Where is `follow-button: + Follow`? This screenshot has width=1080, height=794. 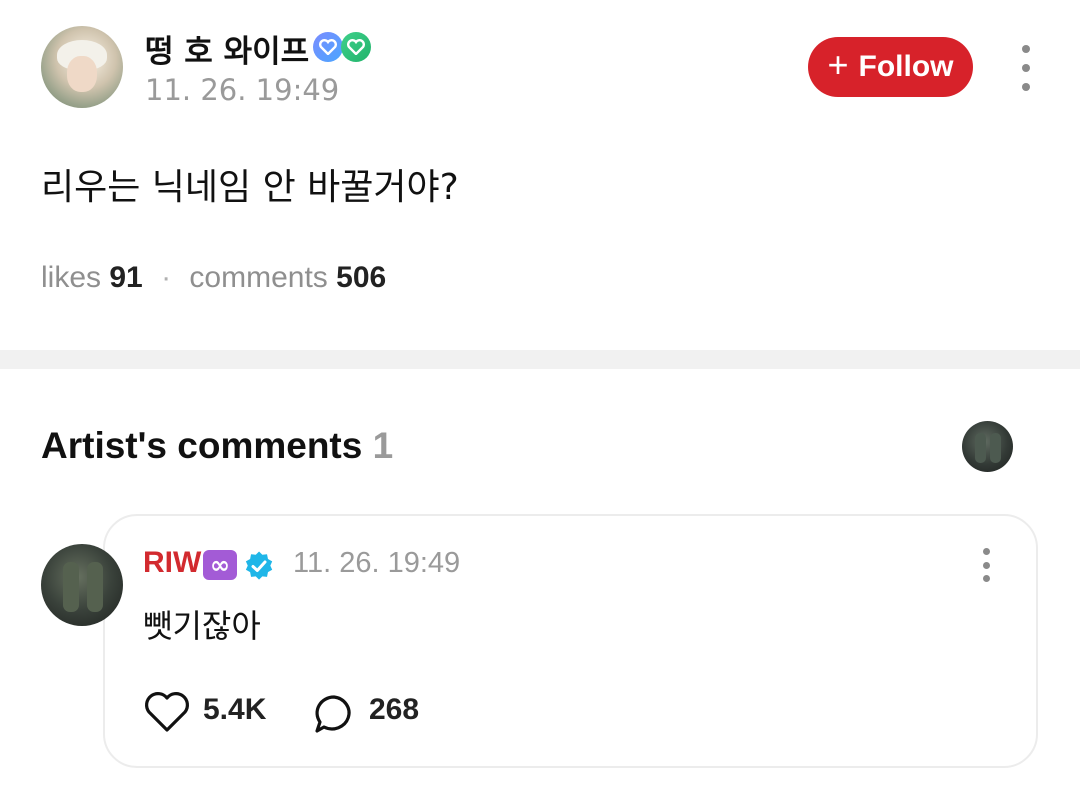
follow-button: + Follow is located at coordinates (890, 67).